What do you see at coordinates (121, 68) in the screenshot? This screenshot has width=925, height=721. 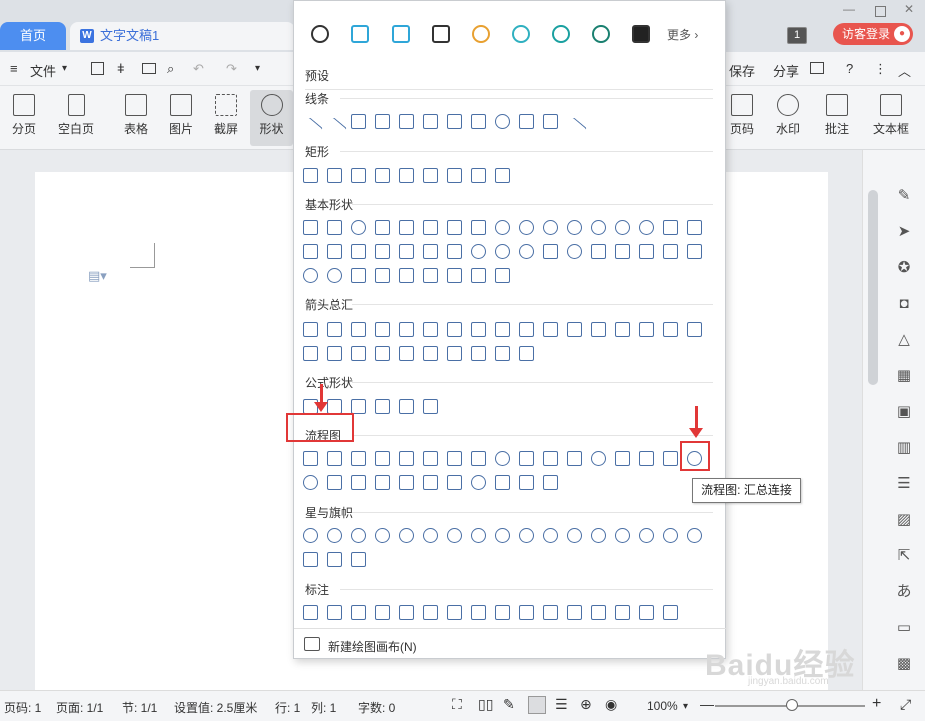 I see `format-painter-icon: ǂ` at bounding box center [121, 68].